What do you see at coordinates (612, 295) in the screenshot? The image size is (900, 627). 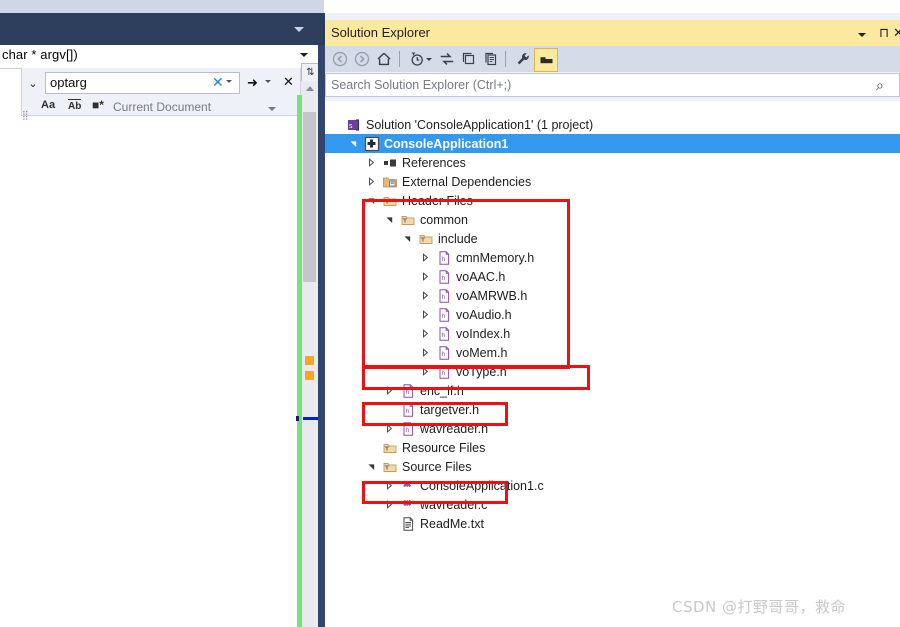 I see `tree-item-voamrwb-h: h voAMRWB.h` at bounding box center [612, 295].